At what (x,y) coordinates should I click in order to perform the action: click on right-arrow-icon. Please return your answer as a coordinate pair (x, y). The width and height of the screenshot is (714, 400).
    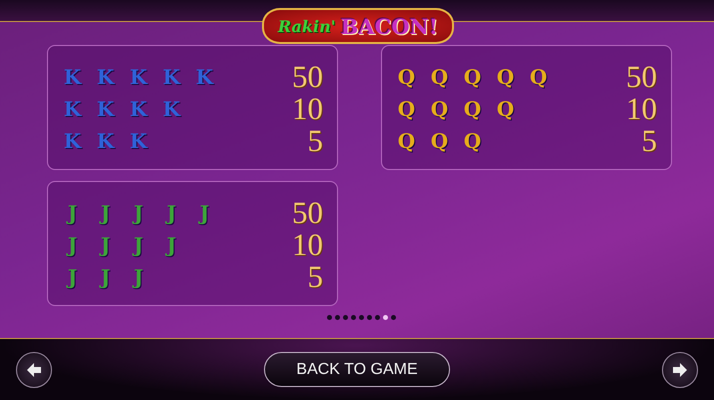
    Looking at the image, I should click on (680, 370).